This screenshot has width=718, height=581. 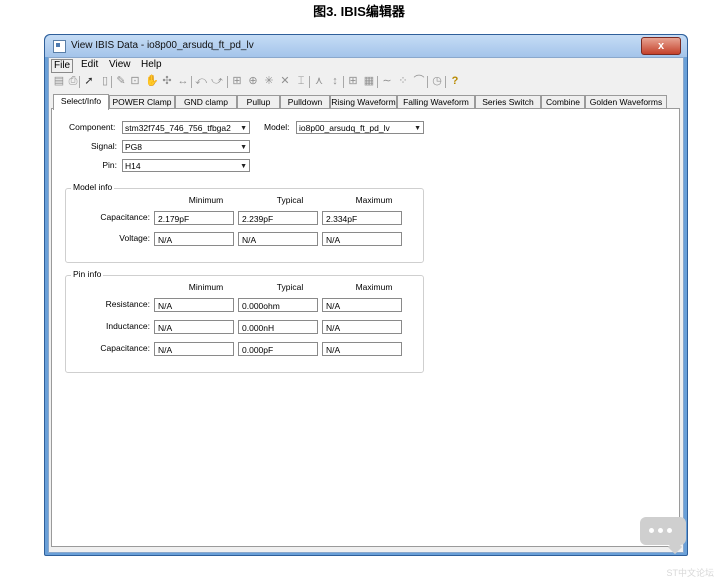 What do you see at coordinates (194, 327) in the screenshot?
I see `inductance-min-field: N/A` at bounding box center [194, 327].